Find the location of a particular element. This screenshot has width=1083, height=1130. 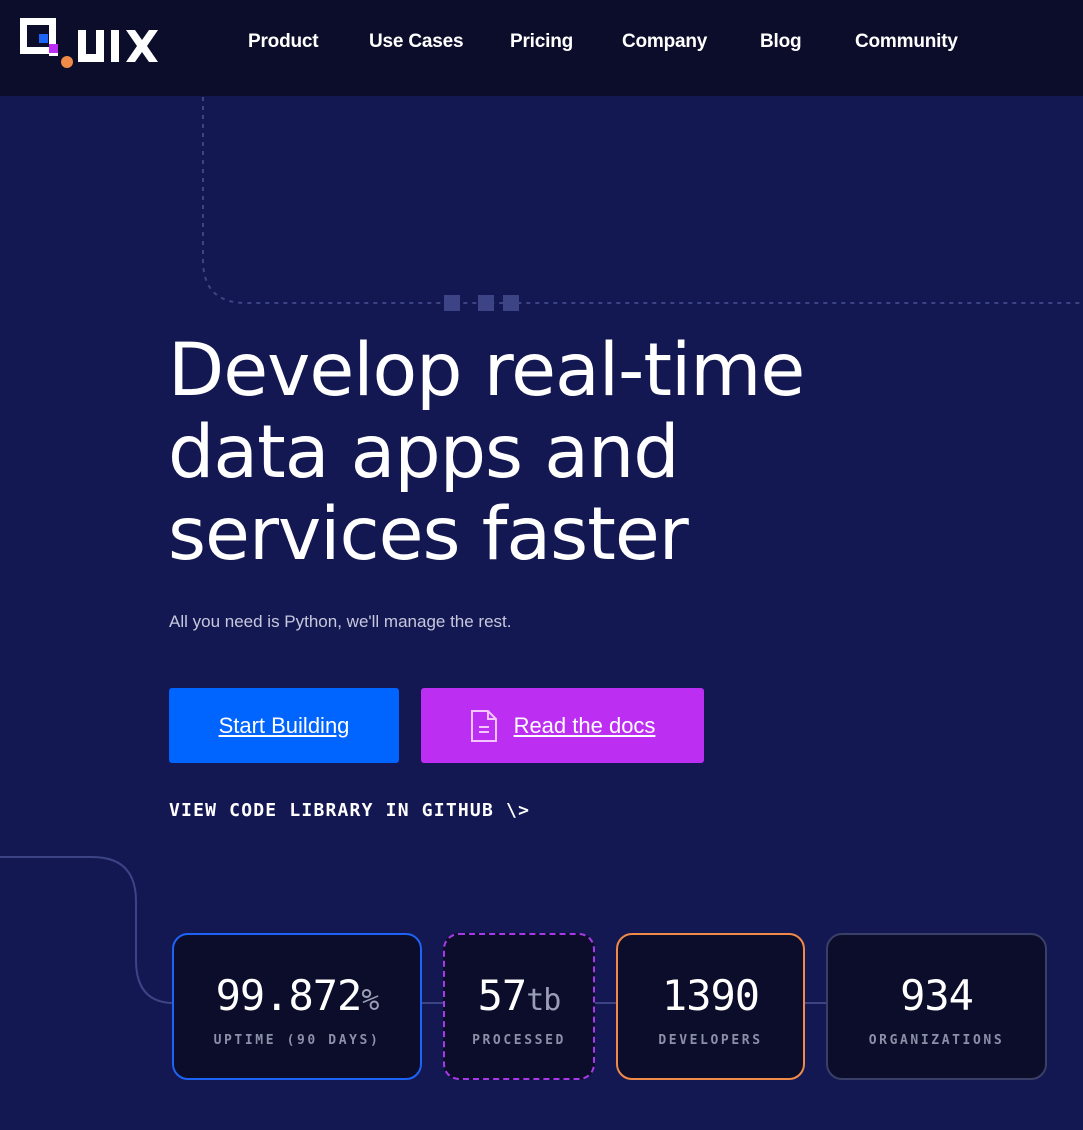

document-icon is located at coordinates (483, 725).